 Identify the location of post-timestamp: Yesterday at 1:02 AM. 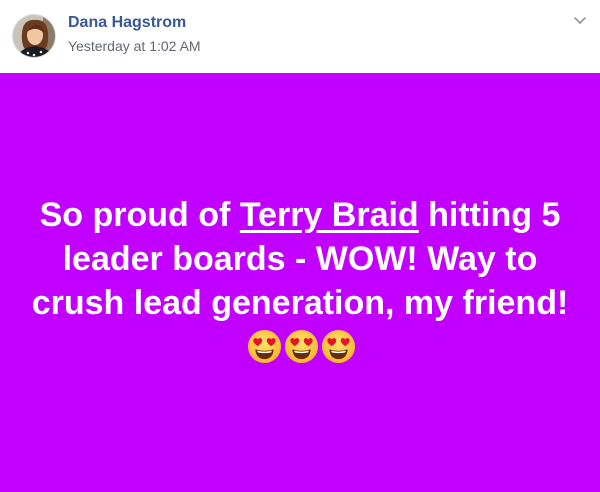
(134, 46).